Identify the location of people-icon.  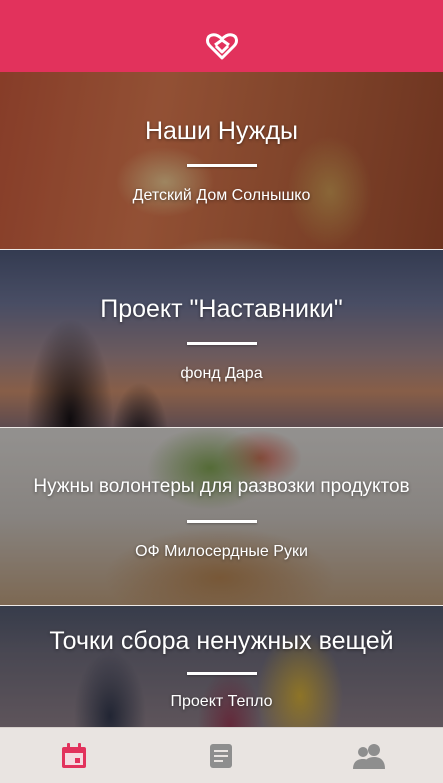
(369, 756).